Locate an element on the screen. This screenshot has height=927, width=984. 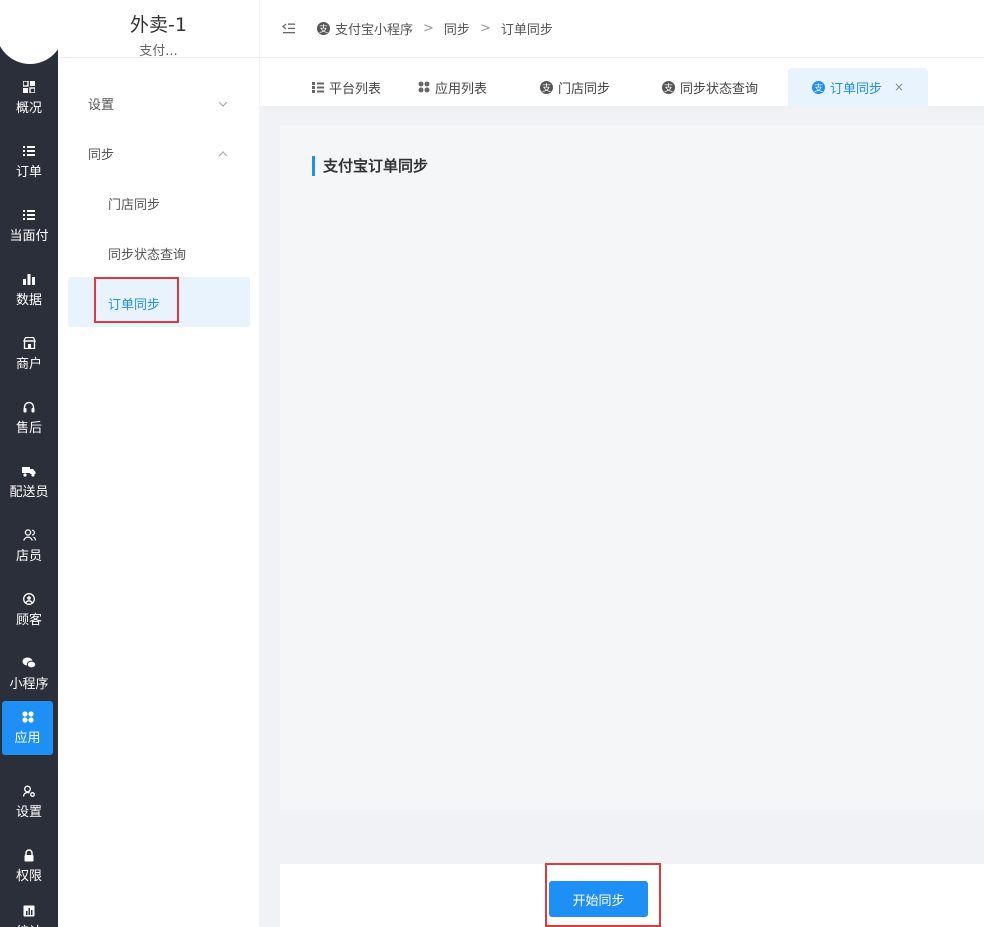
close-icon: × is located at coordinates (899, 87).